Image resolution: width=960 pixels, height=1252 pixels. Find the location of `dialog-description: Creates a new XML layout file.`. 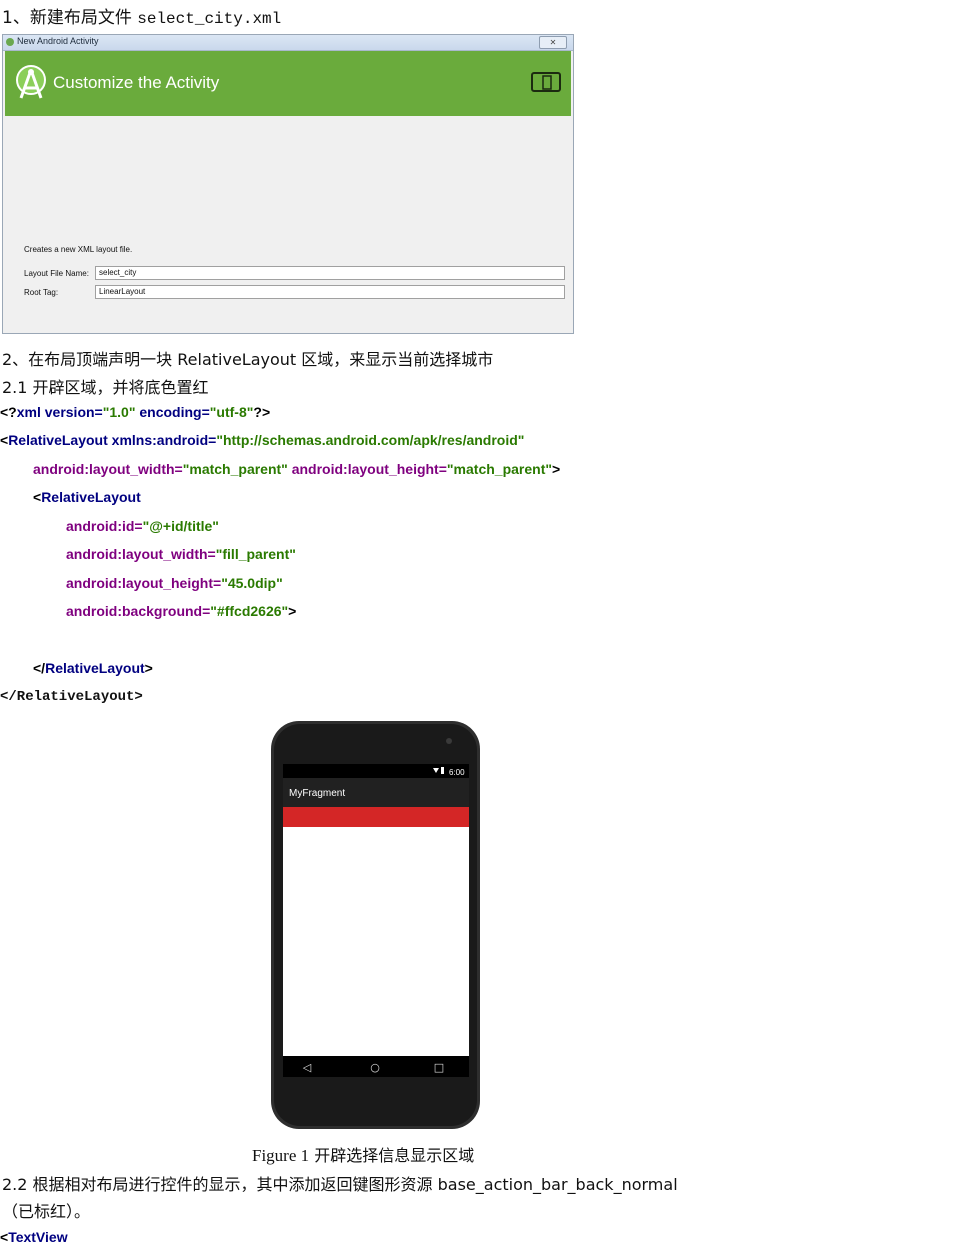

dialog-description: Creates a new XML layout file. is located at coordinates (78, 249).